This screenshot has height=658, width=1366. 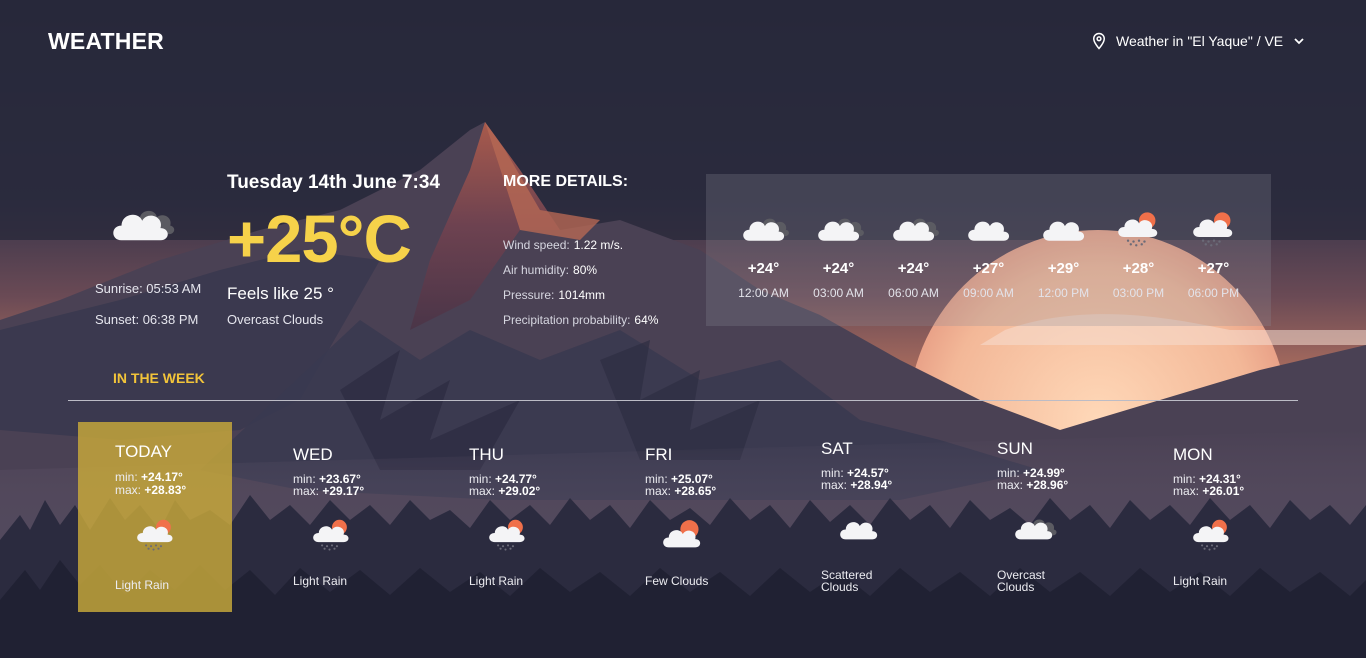 What do you see at coordinates (106, 41) in the screenshot?
I see `app-title: WEATHER` at bounding box center [106, 41].